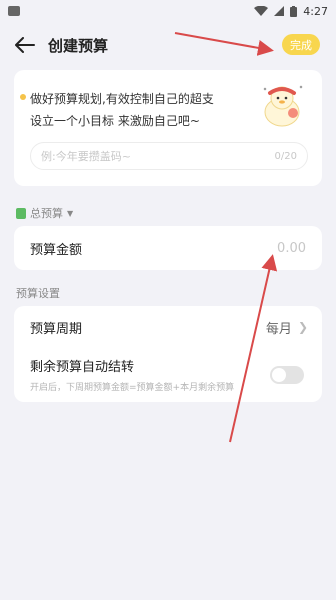 The image size is (336, 600). Describe the element at coordinates (261, 11) in the screenshot. I see `wifi-icon` at that location.